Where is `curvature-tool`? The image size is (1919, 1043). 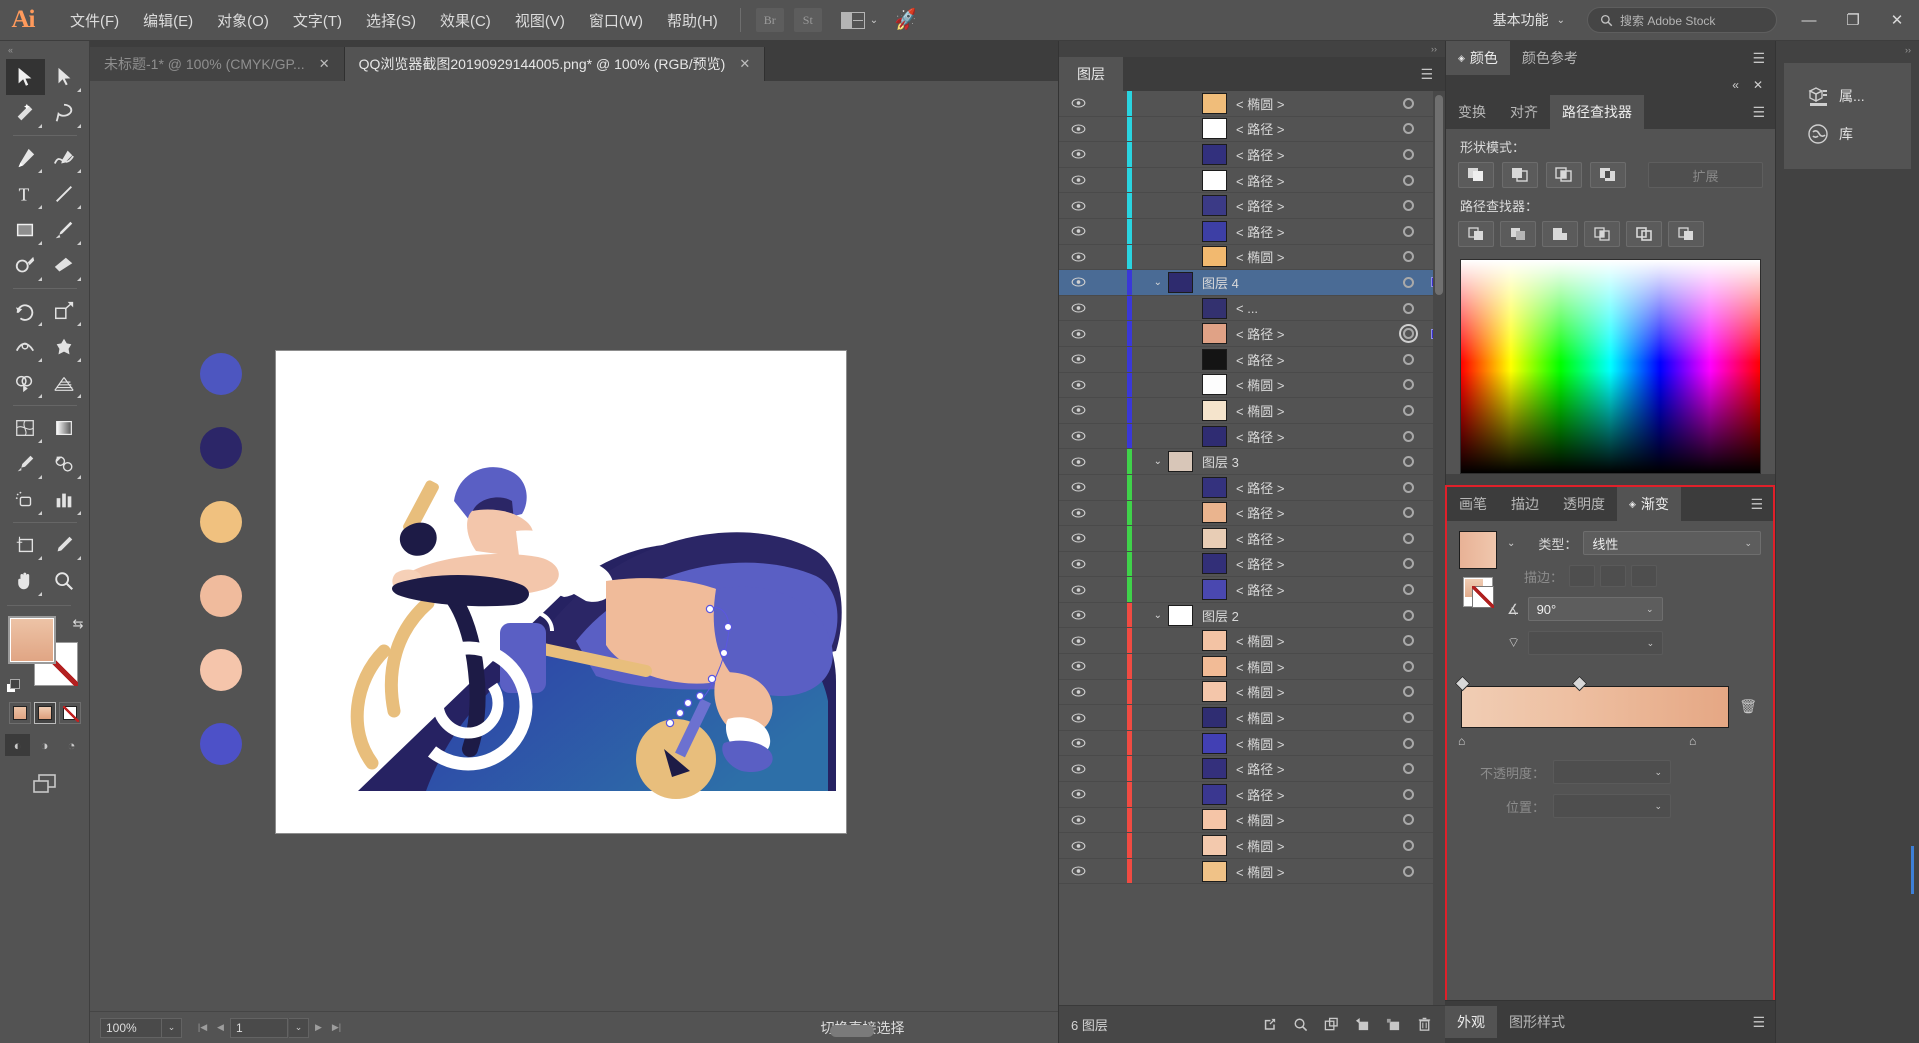
curvature-tool is located at coordinates (64, 158).